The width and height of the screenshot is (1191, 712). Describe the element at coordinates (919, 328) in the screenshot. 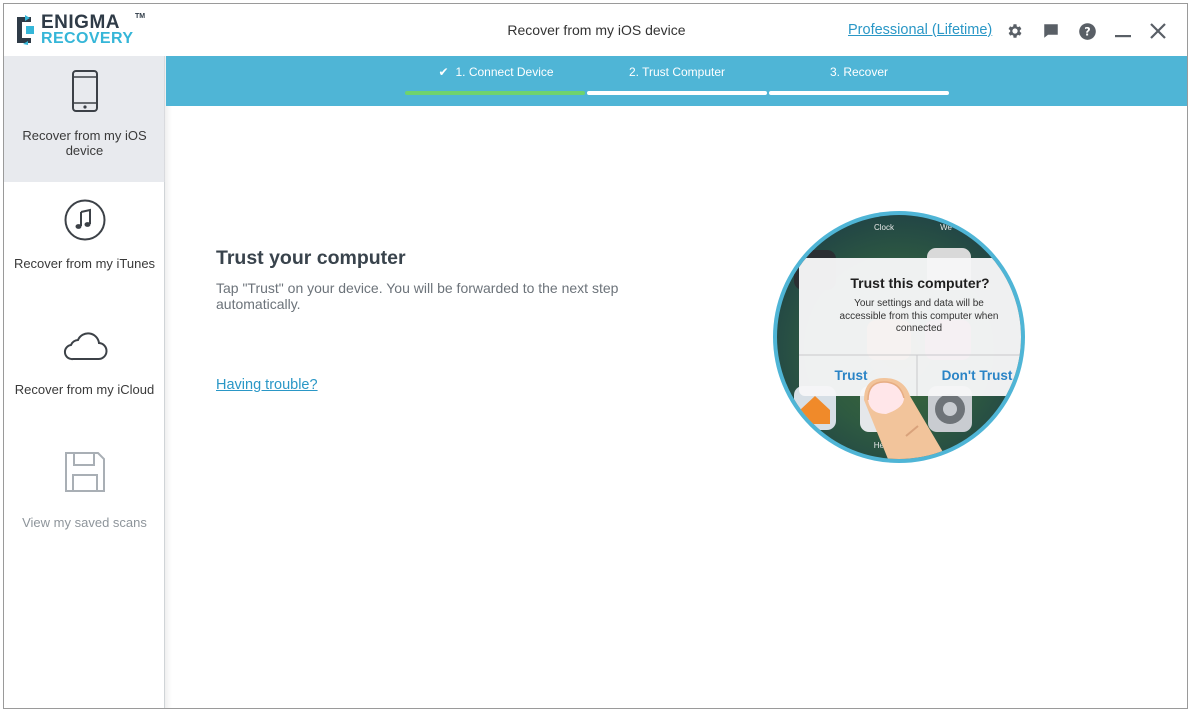

I see `dialog-body-line: connected` at that location.